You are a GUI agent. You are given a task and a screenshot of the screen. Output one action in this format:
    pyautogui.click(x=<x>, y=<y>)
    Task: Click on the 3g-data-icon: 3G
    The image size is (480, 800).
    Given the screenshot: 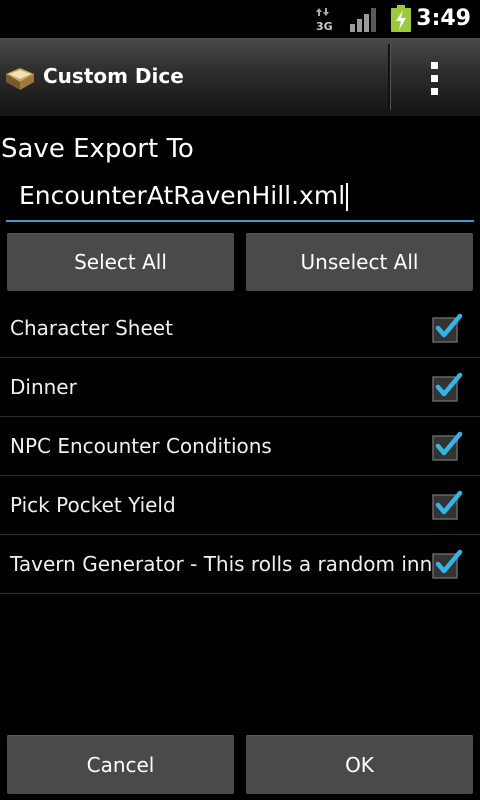 What is the action you would take?
    pyautogui.click(x=324, y=19)
    